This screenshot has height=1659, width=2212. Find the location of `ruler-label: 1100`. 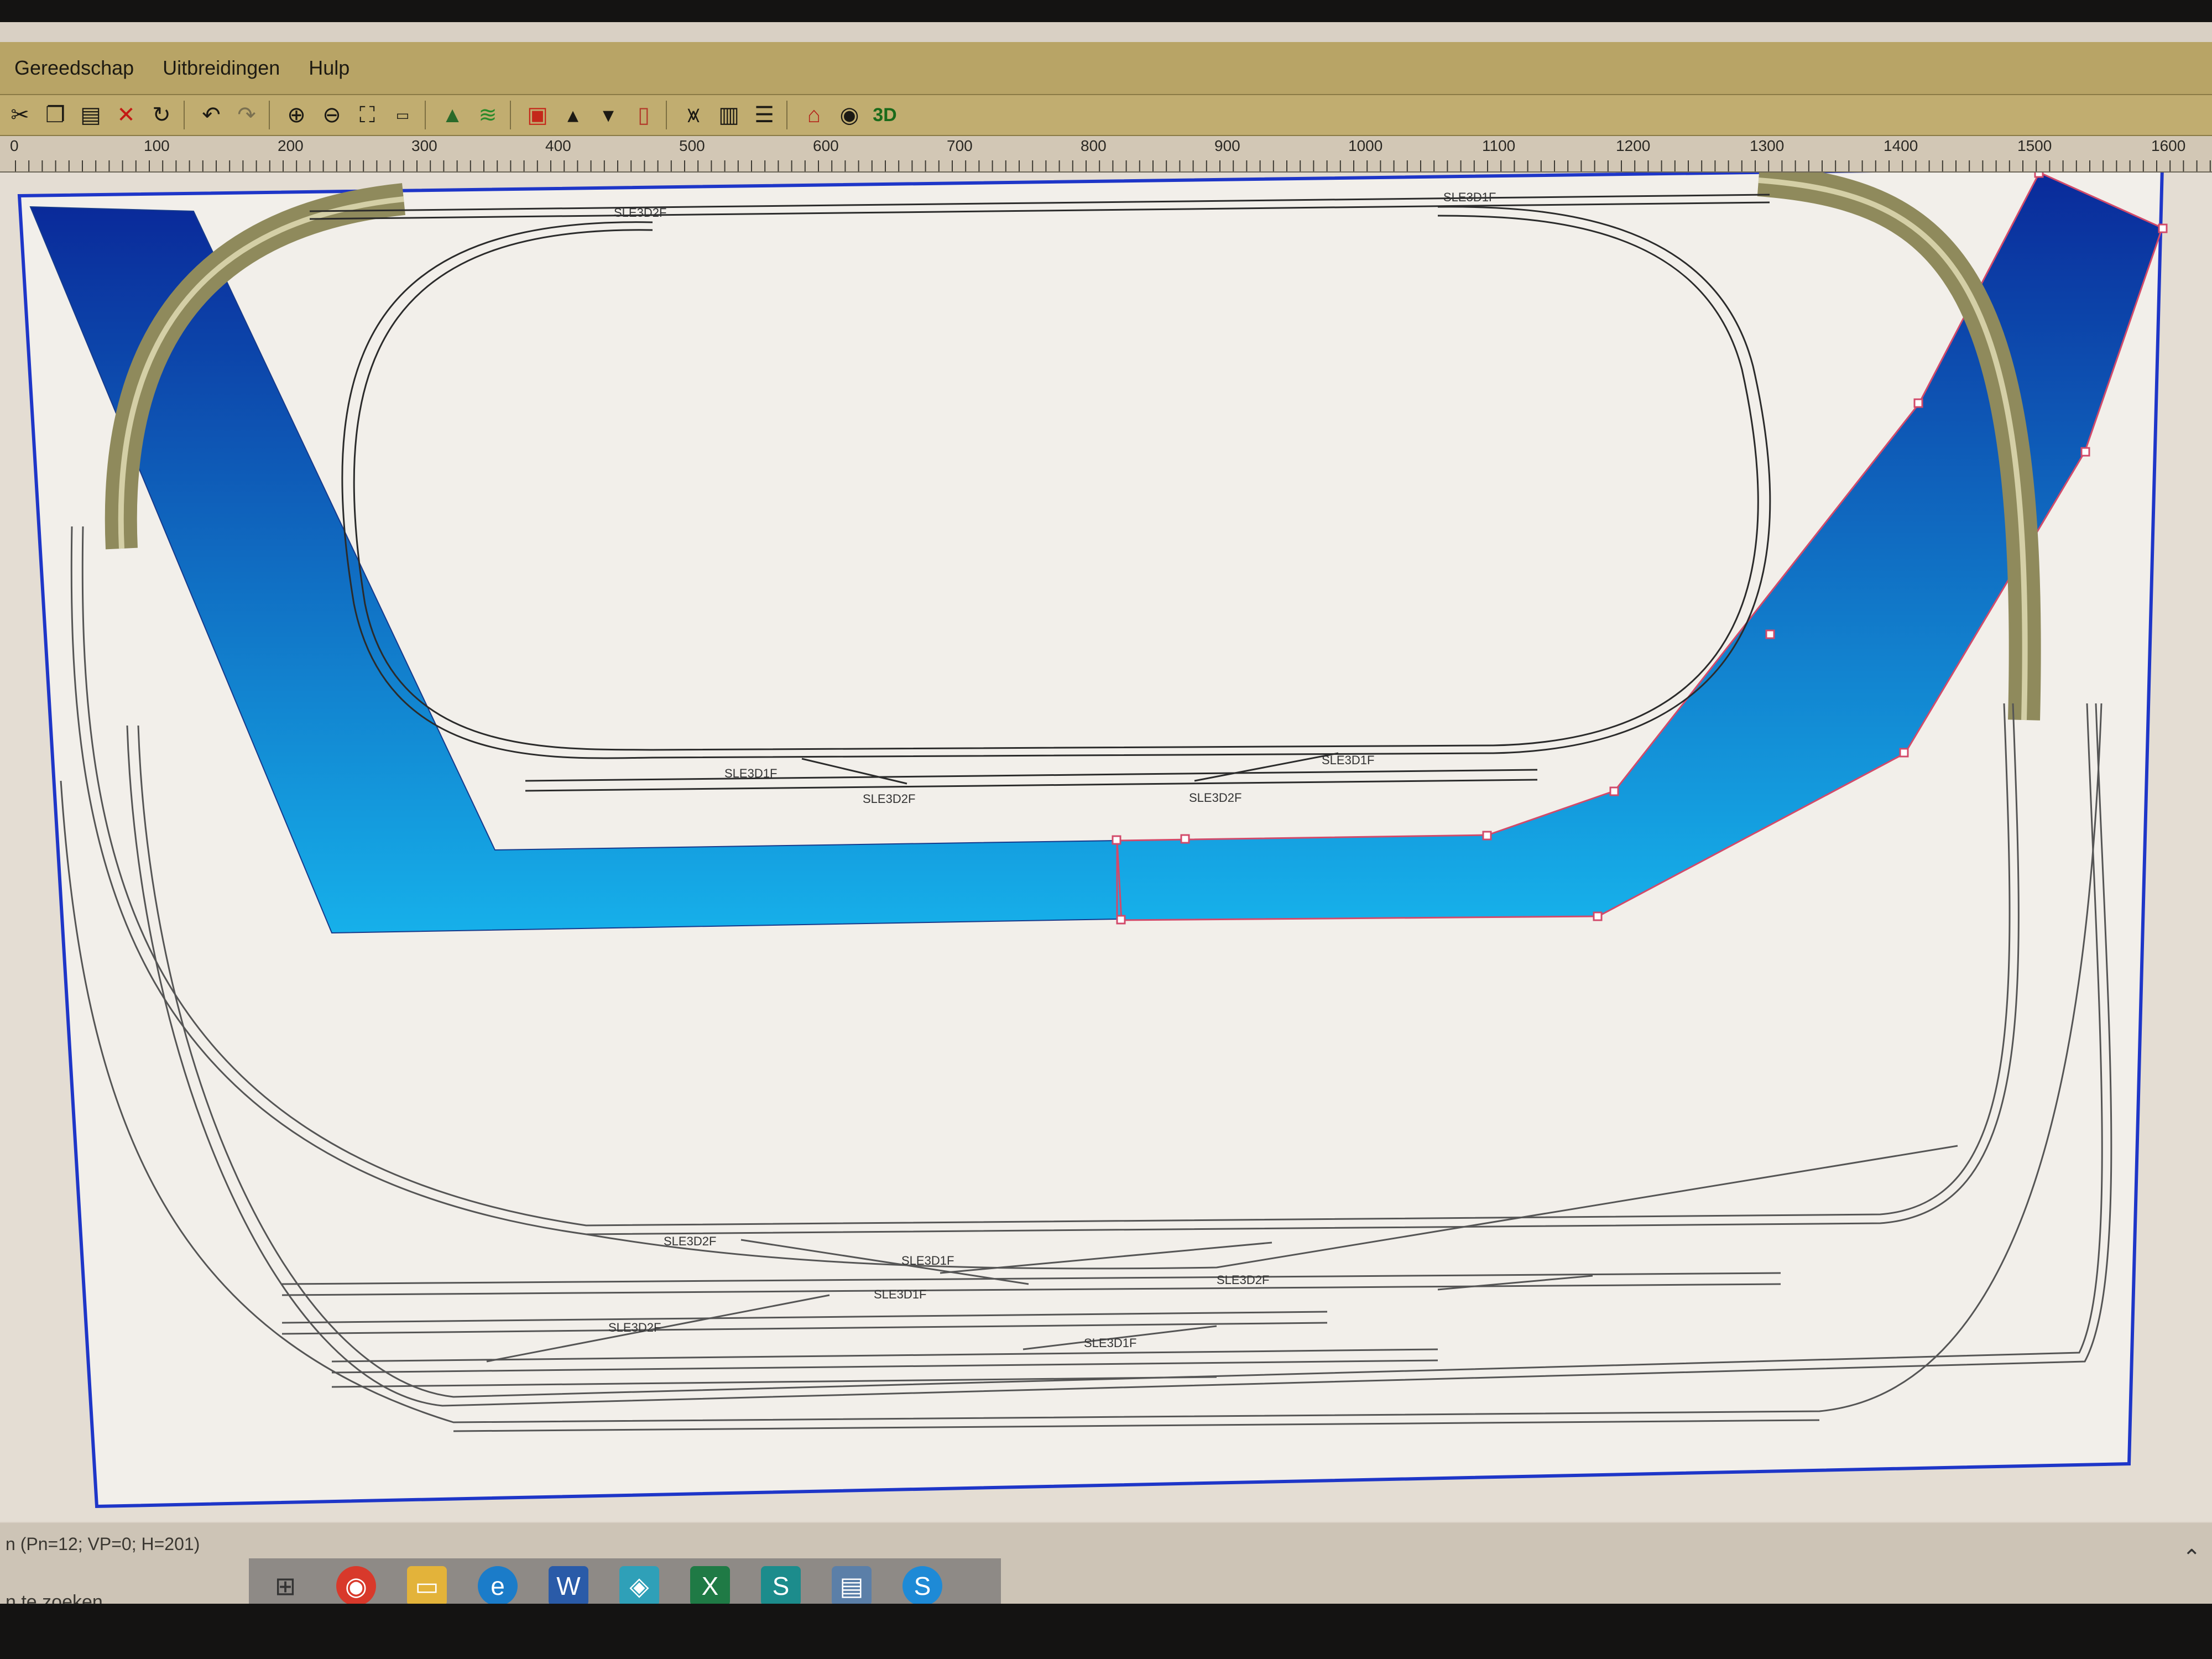

ruler-label: 1100 is located at coordinates (1499, 146).